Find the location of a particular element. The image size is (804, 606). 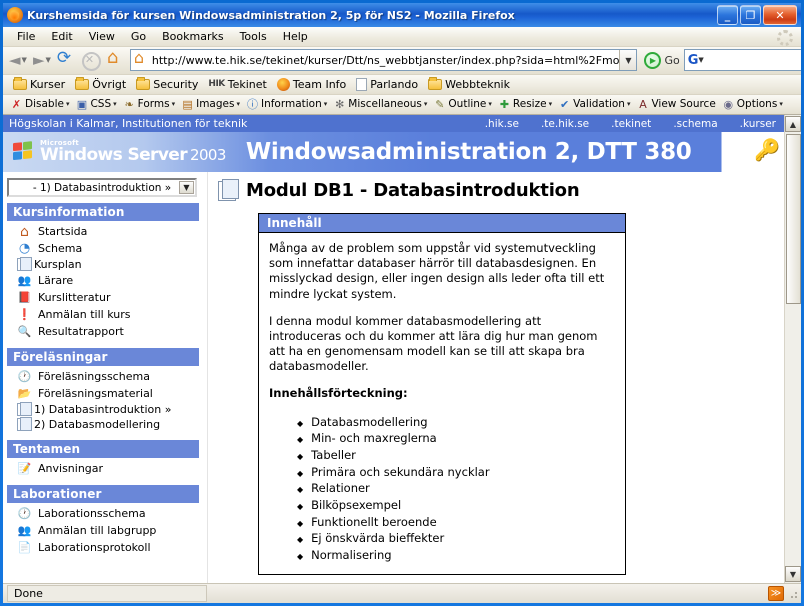

scrollbar-thumb is located at coordinates (793, 219).